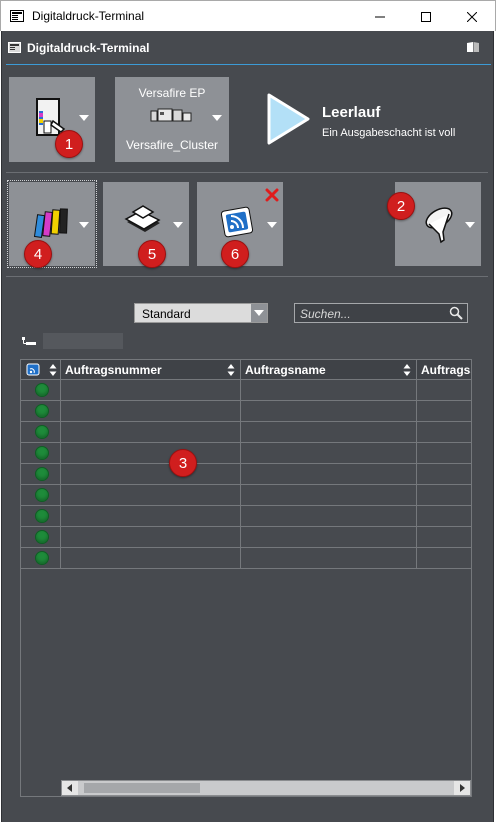 Image resolution: width=496 pixels, height=822 pixels. I want to click on status-column-icon, so click(33, 369).